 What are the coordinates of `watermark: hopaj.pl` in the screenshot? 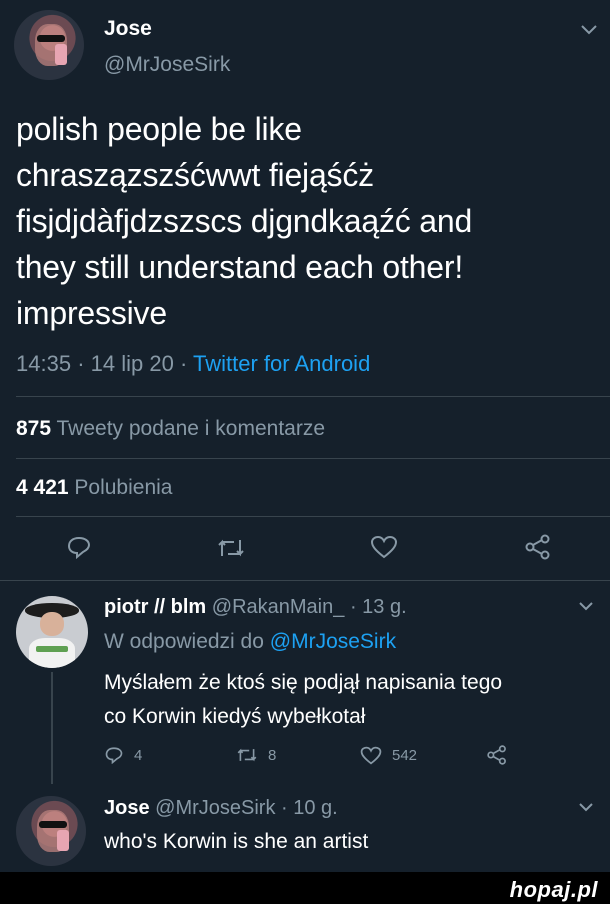 It's located at (553, 889).